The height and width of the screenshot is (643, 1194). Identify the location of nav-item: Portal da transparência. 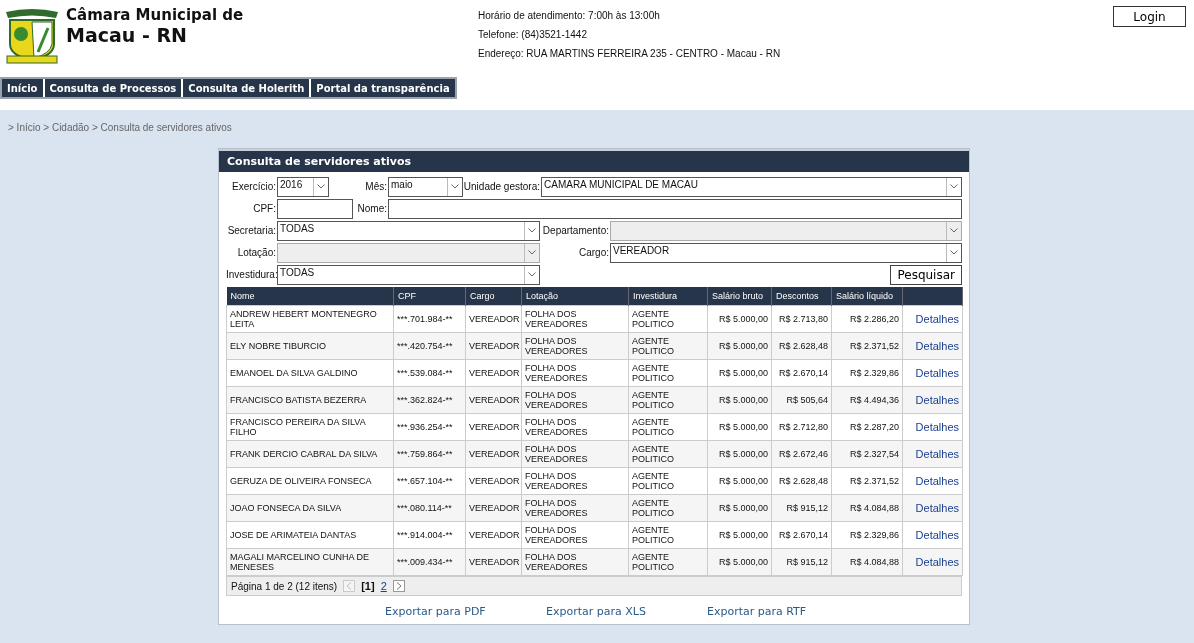
(383, 88).